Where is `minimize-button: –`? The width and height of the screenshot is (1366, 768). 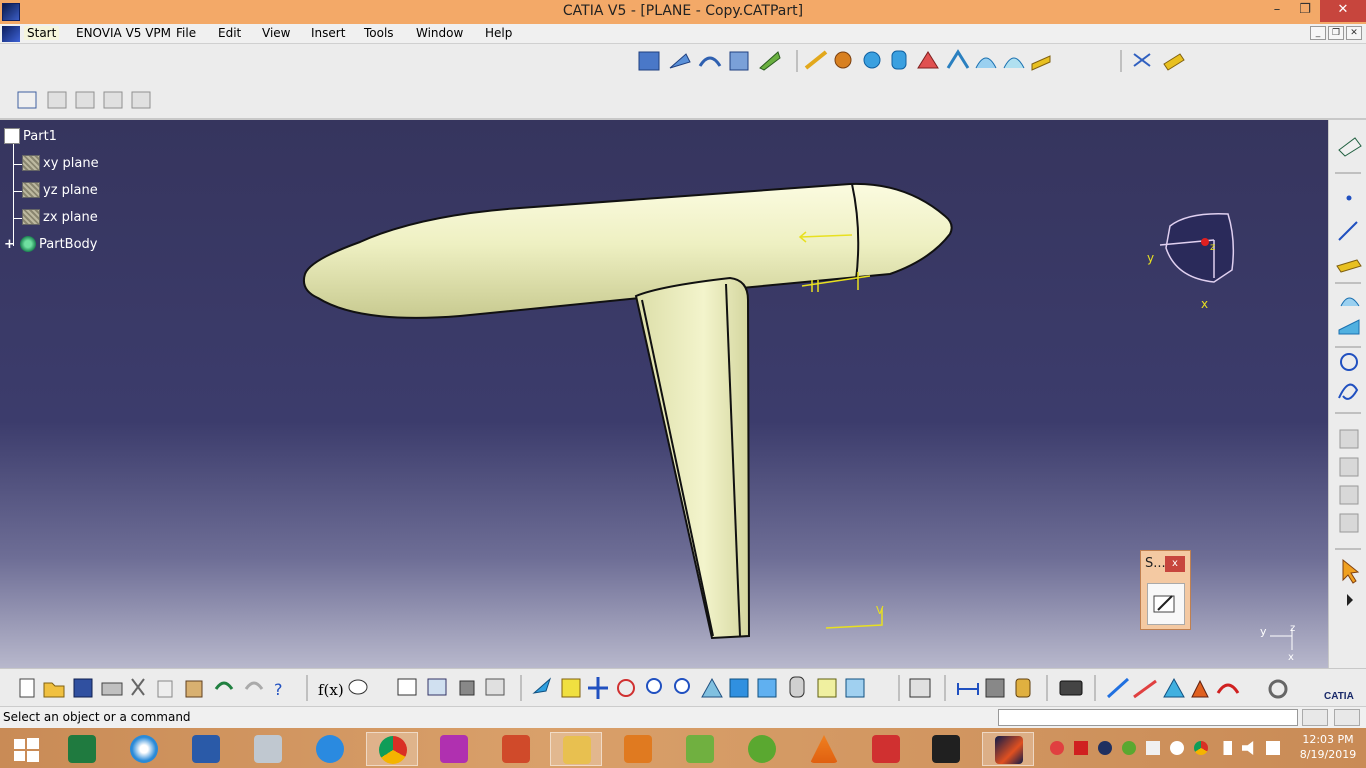 minimize-button: – is located at coordinates (1277, 11).